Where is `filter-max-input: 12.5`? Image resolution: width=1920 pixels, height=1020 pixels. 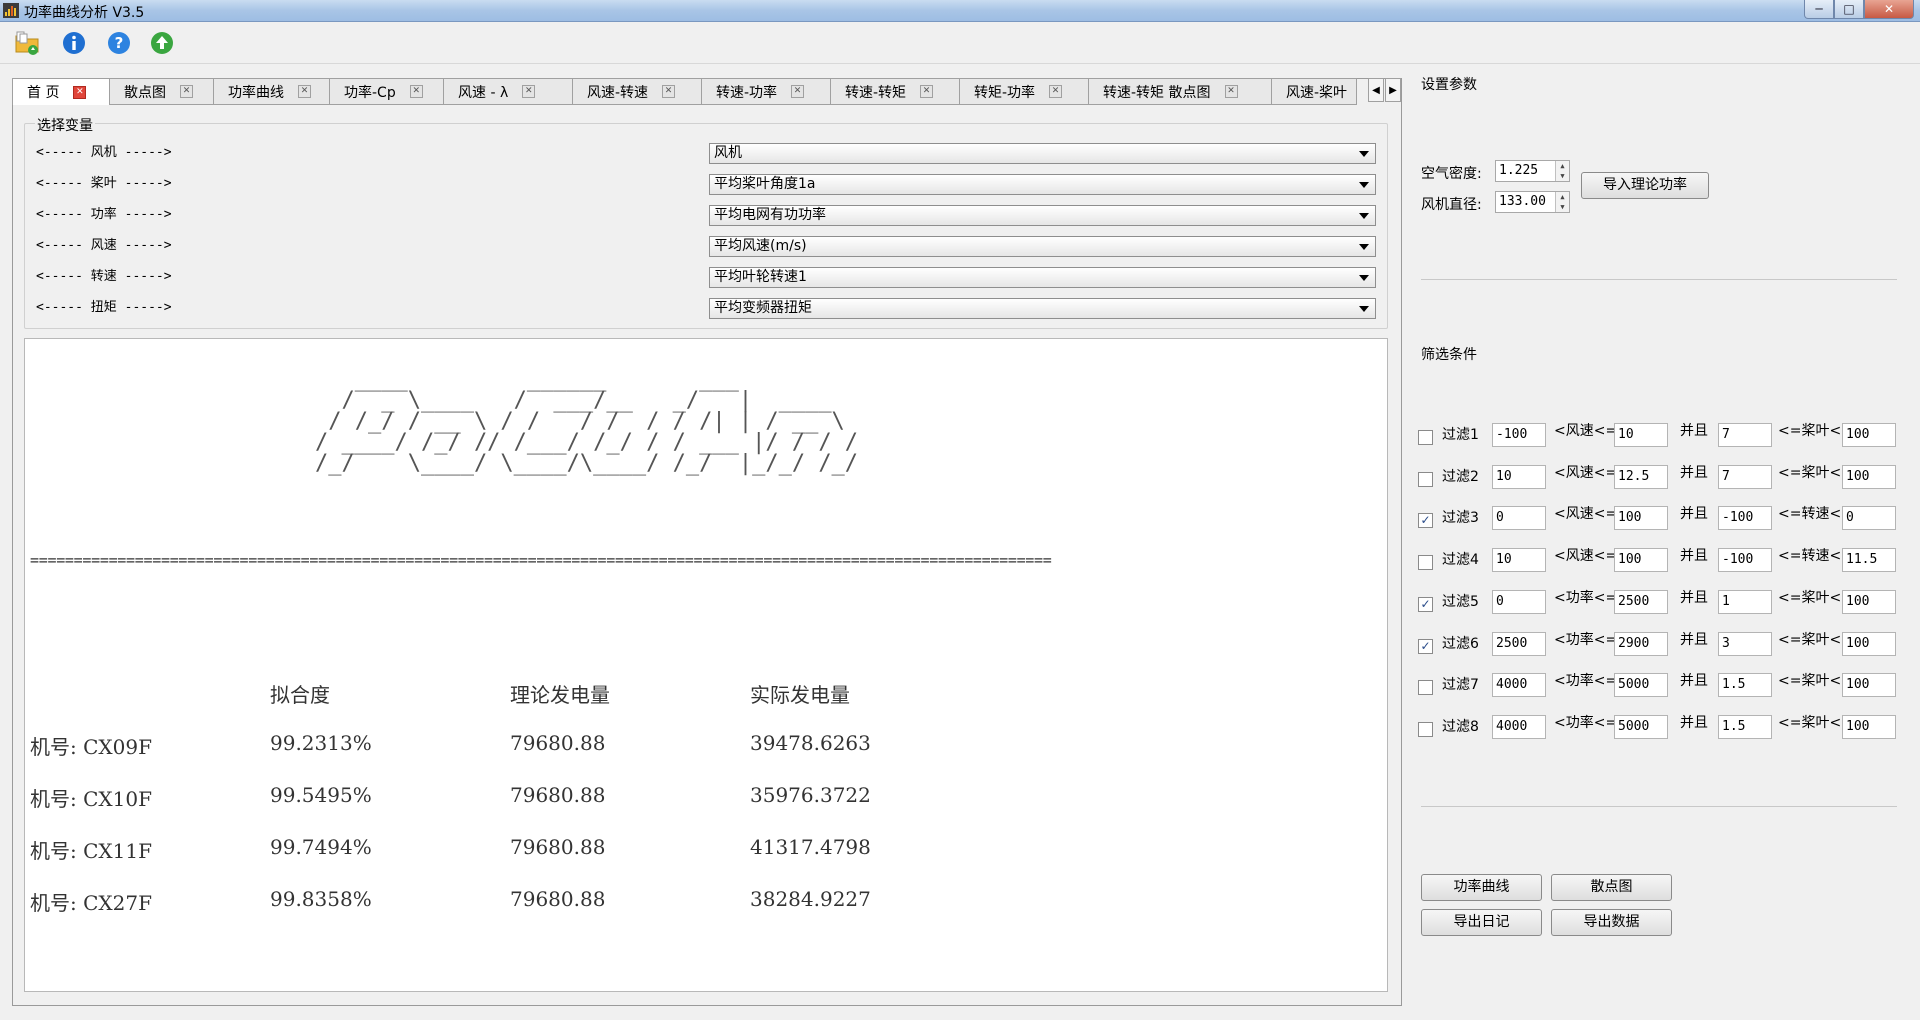 filter-max-input: 12.5 is located at coordinates (1641, 476).